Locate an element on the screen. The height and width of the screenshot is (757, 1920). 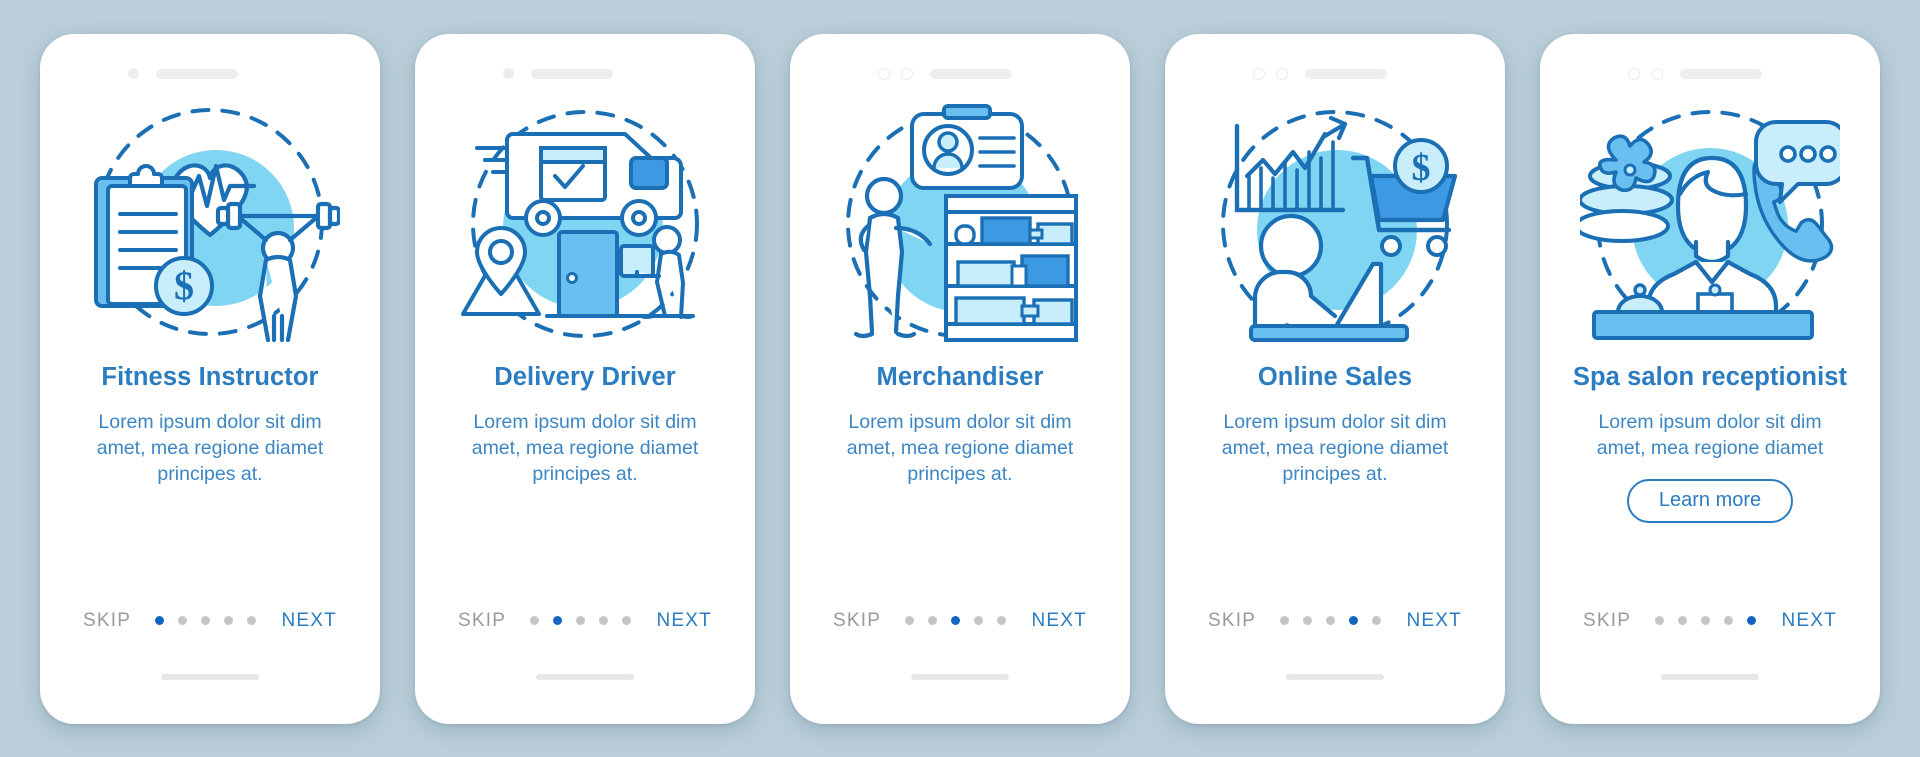
screen-title: Delivery Driver is located at coordinates (585, 376).